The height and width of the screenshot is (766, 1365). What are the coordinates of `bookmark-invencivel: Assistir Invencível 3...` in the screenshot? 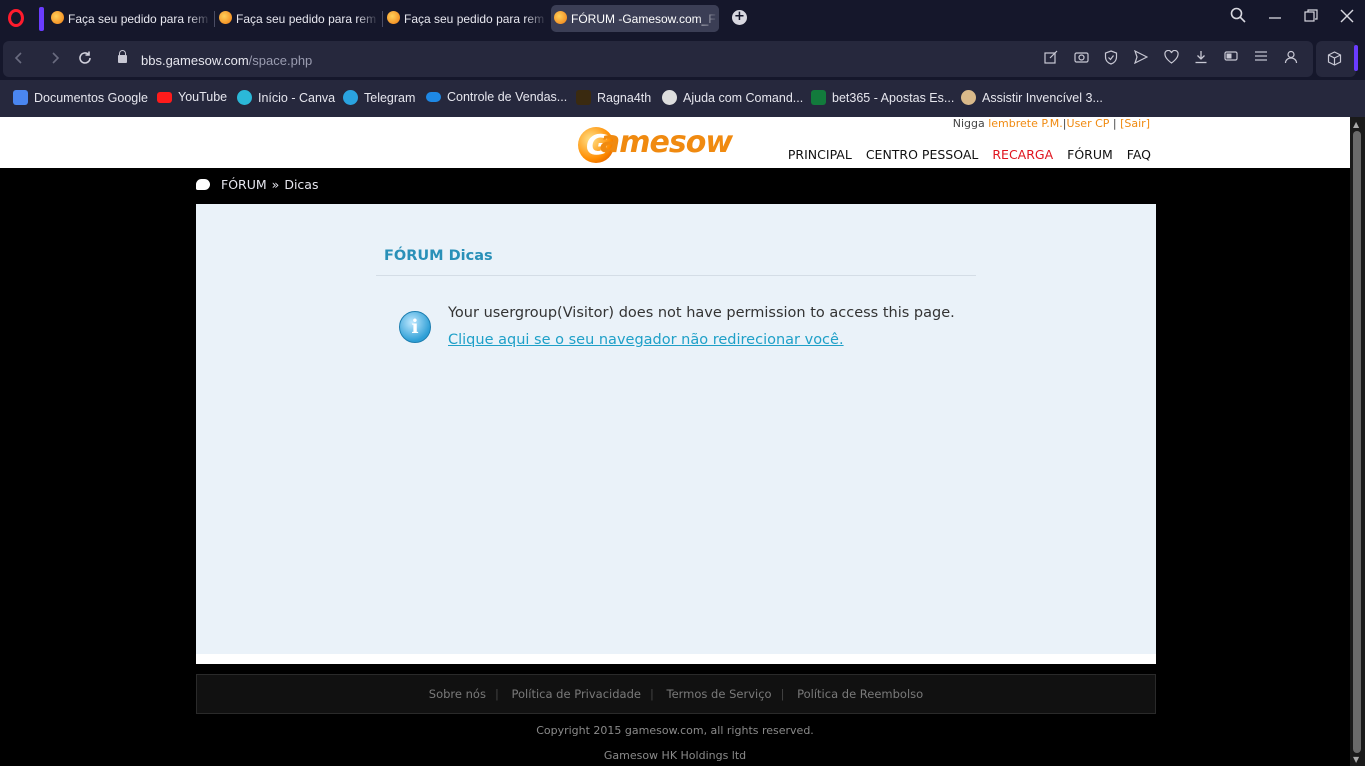 It's located at (1032, 97).